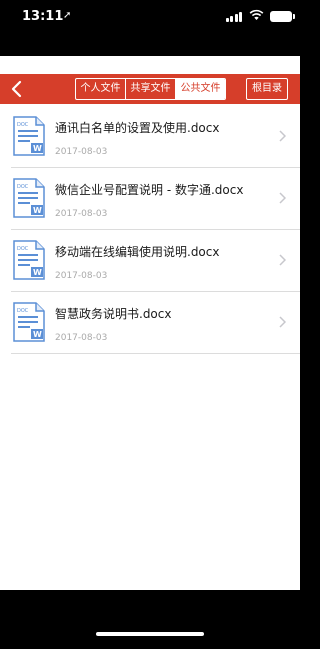 This screenshot has width=320, height=649. What do you see at coordinates (113, 314) in the screenshot?
I see `file-name: 智慧政务说明书.docx` at bounding box center [113, 314].